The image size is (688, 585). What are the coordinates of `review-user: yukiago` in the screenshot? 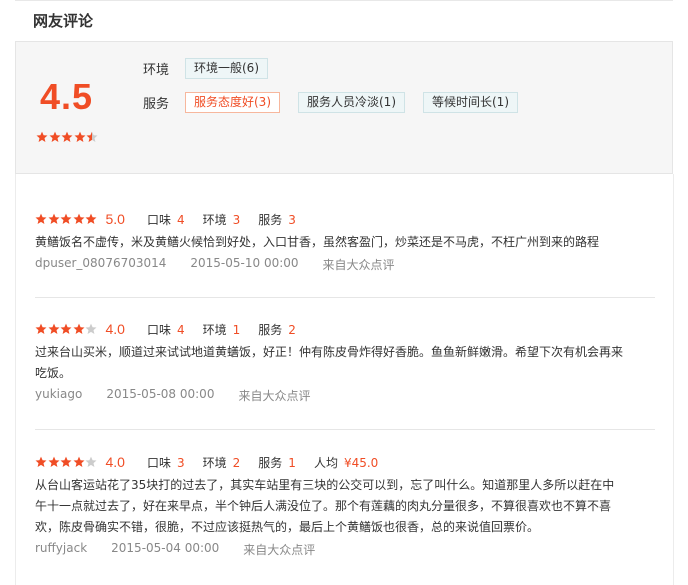 It's located at (58, 395).